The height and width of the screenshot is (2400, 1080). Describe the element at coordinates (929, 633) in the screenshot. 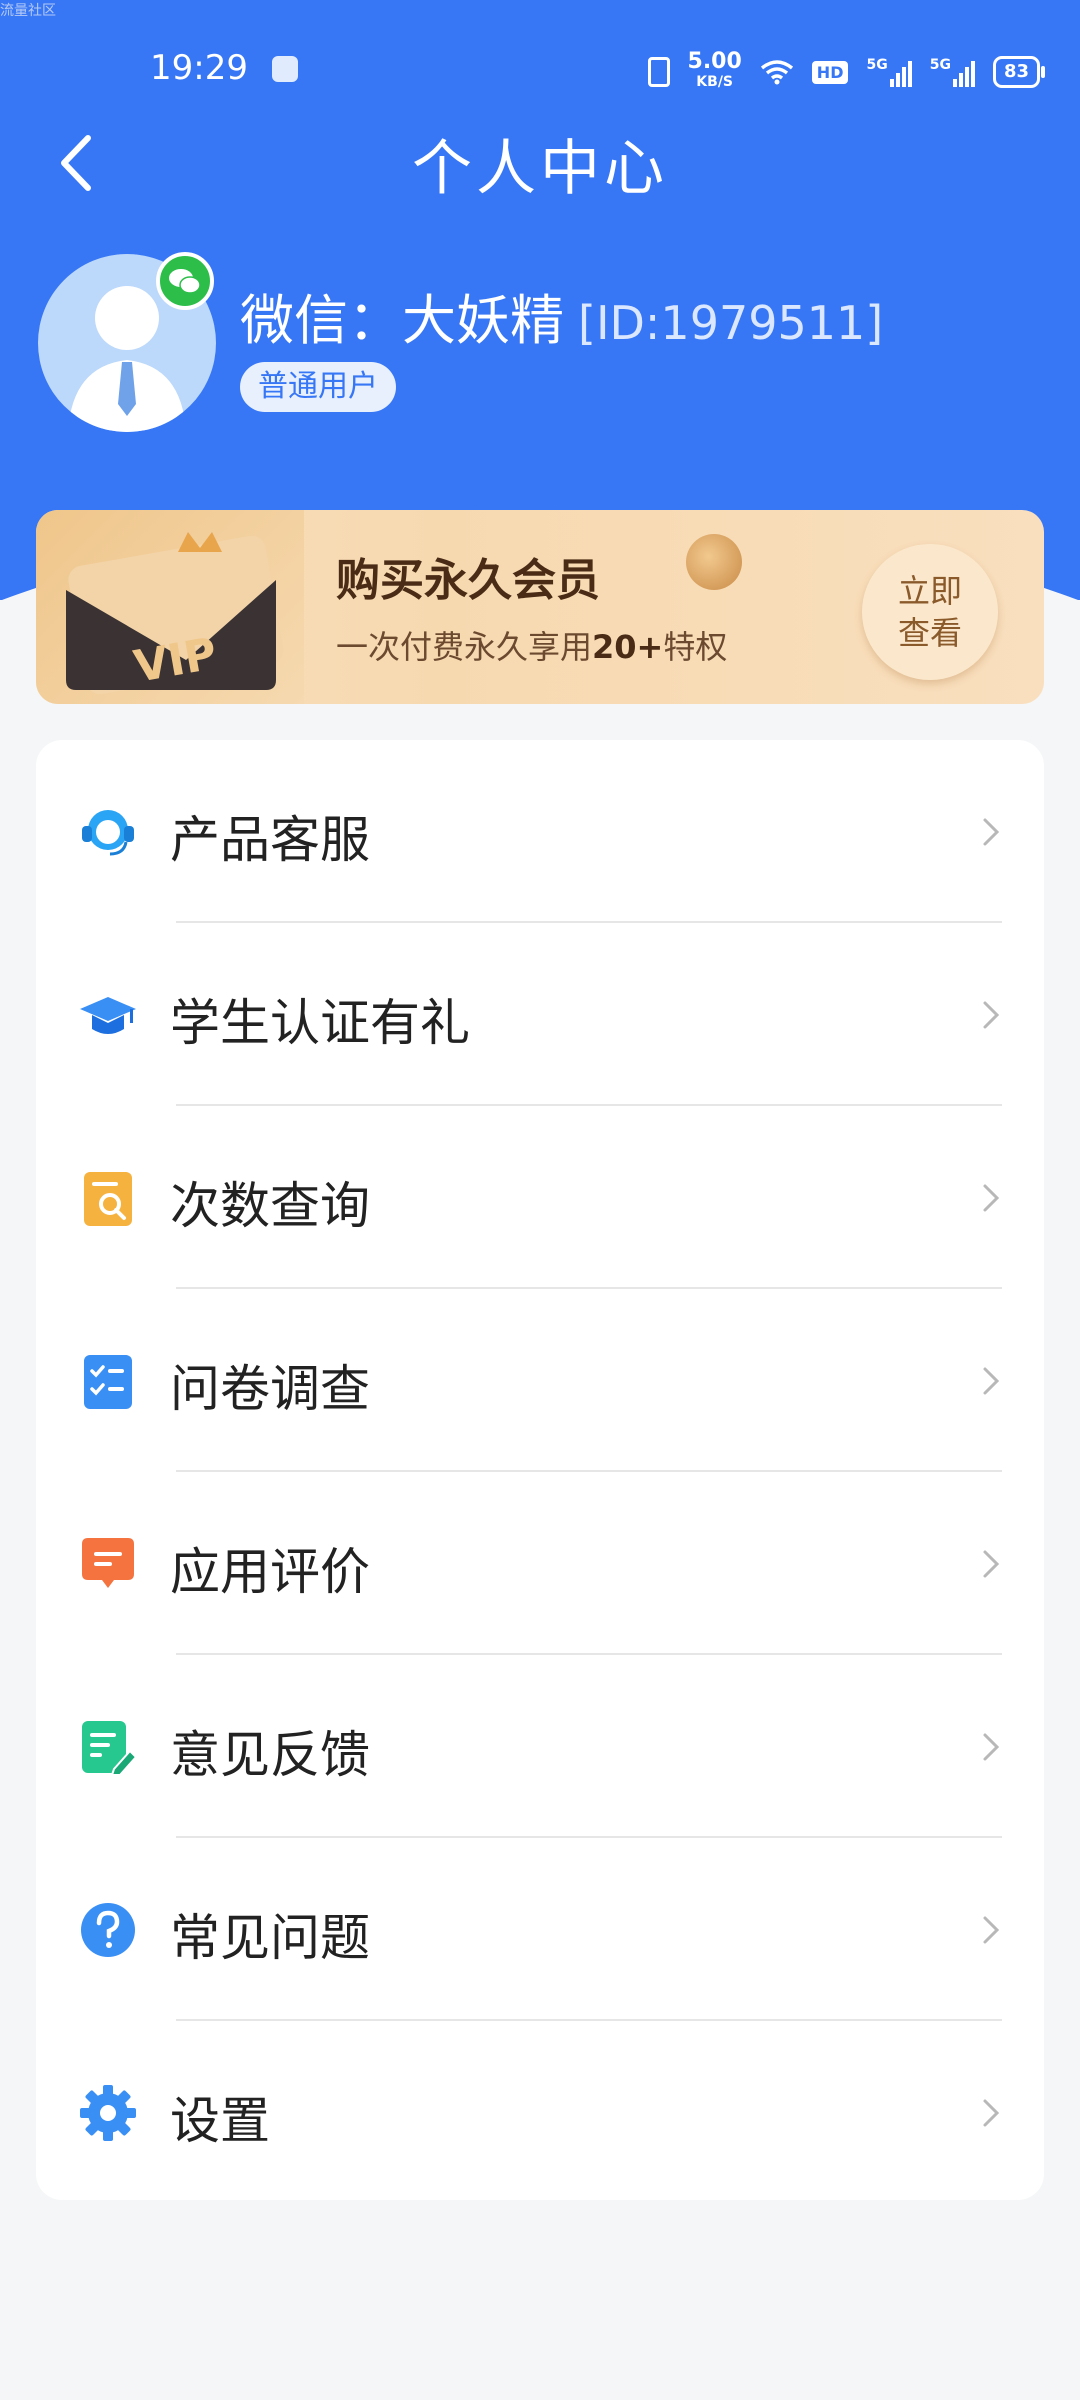

I see `view-vip-button-line2: 查看` at that location.